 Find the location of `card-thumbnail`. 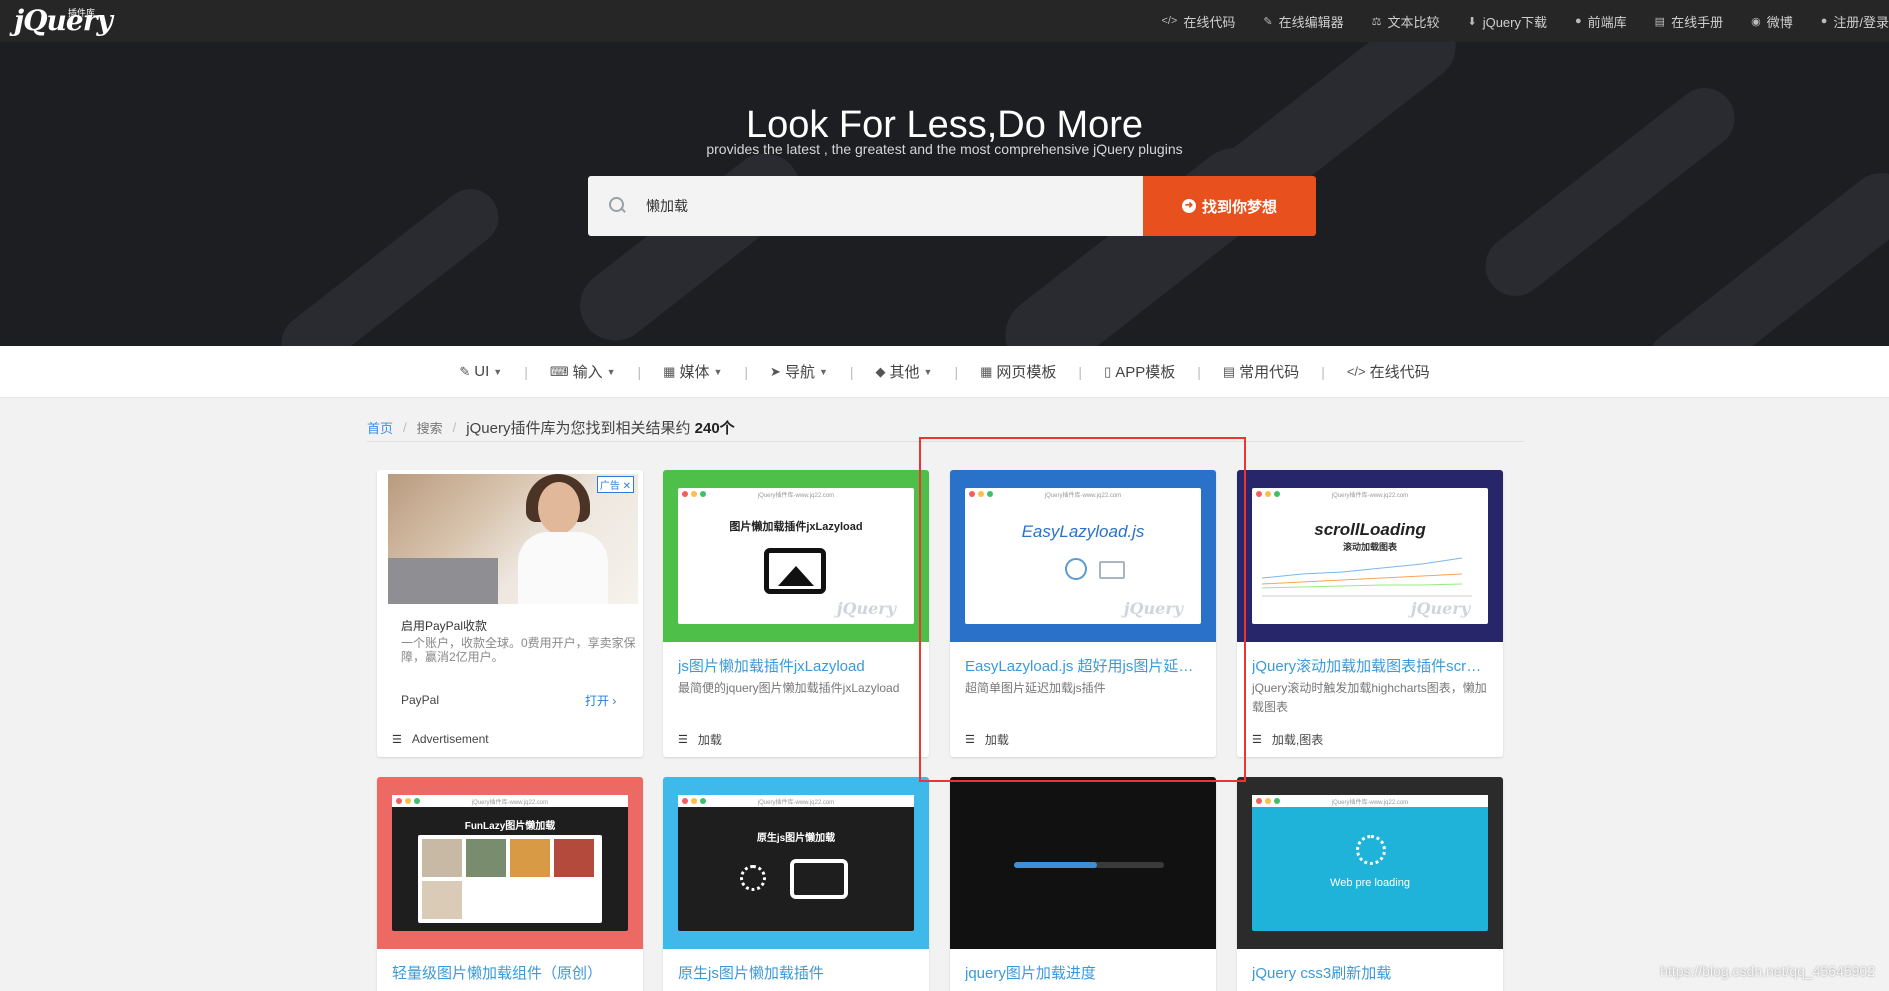

card-thumbnail is located at coordinates (1083, 863).